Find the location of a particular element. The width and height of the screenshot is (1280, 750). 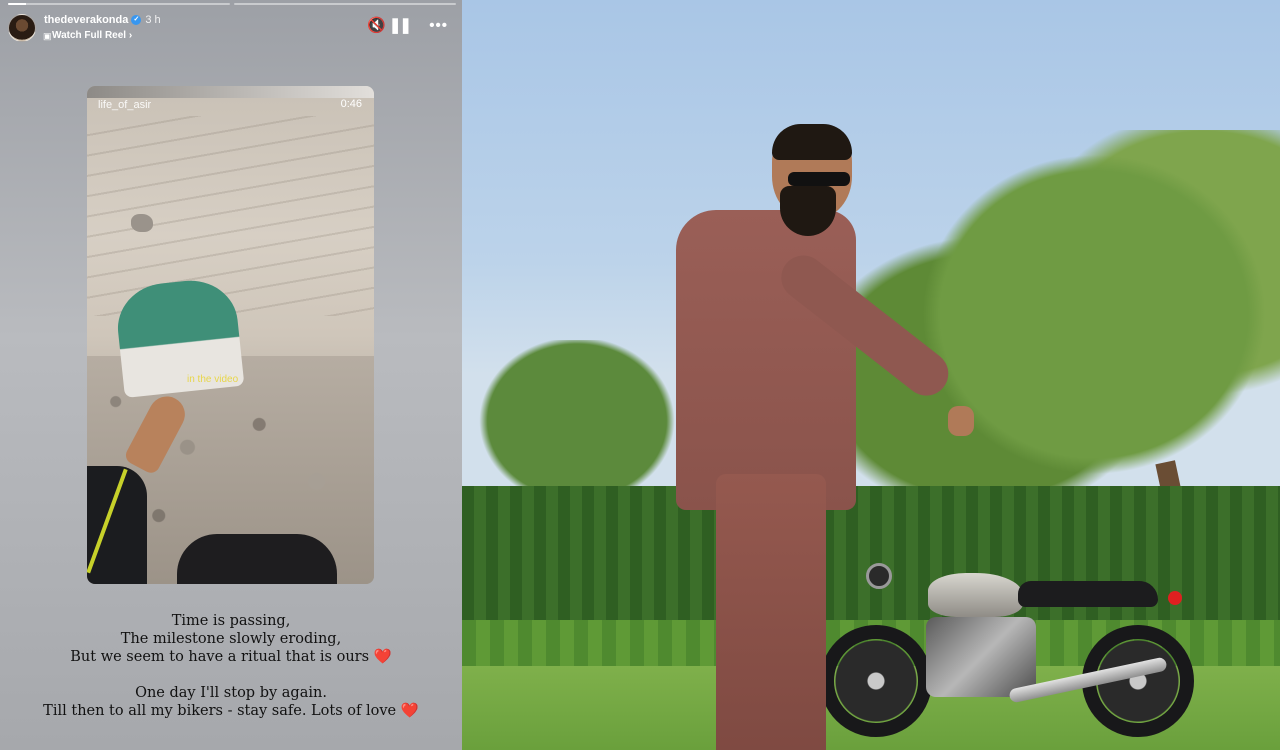

watch-full-reel-label: Watch Full Reel is located at coordinates (89, 35).